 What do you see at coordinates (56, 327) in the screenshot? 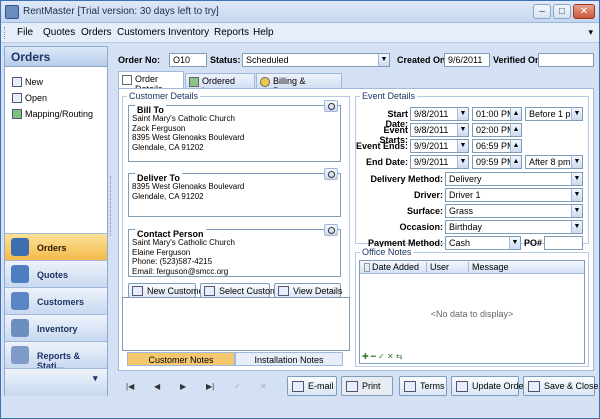
I see `nav-button-inventory: Inventory` at bounding box center [56, 327].